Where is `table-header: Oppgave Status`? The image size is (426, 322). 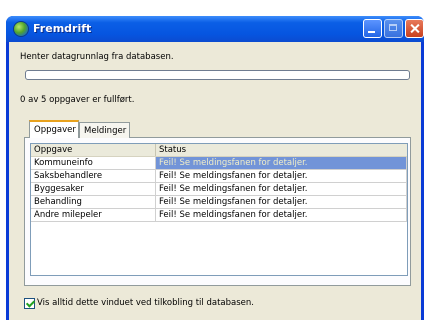
table-header: Oppgave Status is located at coordinates (219, 150).